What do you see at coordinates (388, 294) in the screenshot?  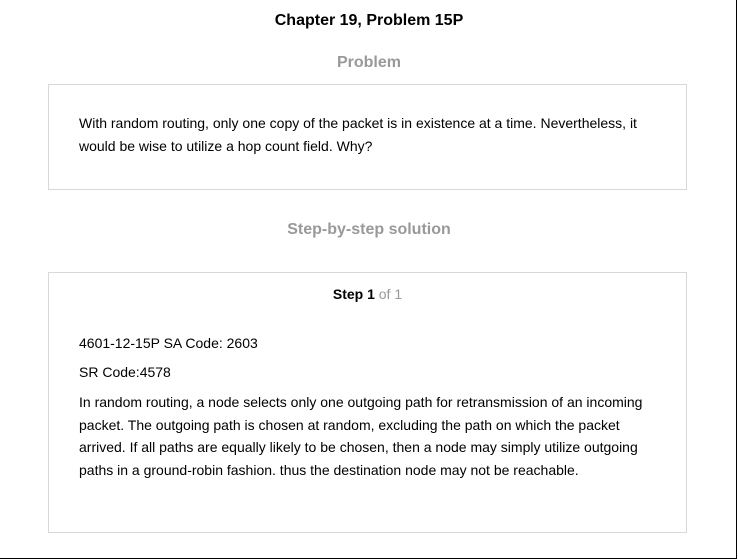 I see `step-count: of 1` at bounding box center [388, 294].